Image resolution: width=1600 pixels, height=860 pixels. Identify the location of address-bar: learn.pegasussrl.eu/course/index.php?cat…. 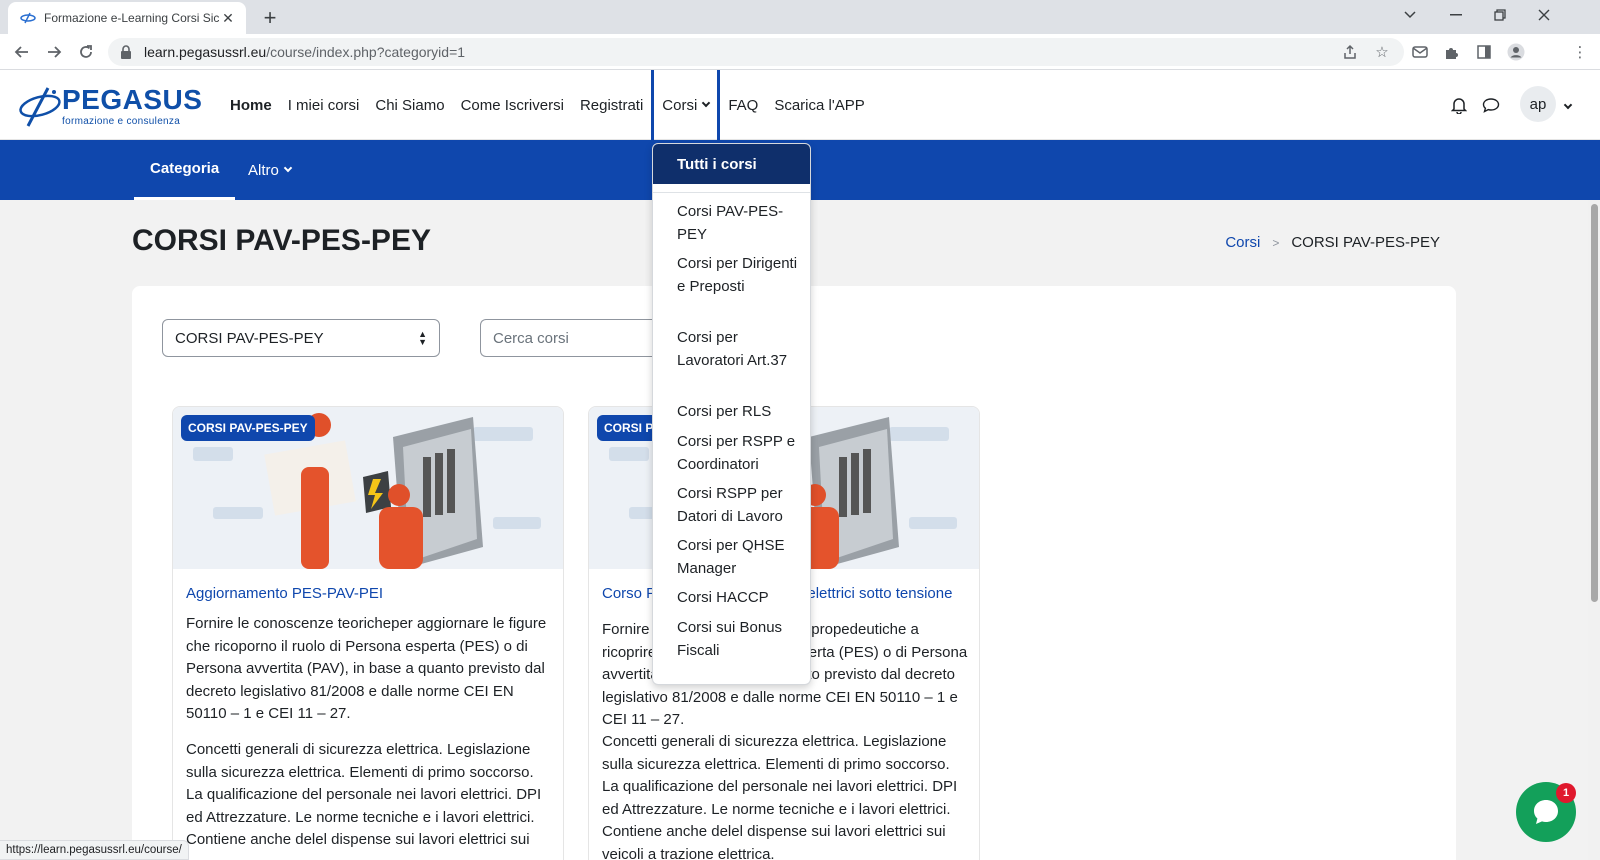
(756, 52).